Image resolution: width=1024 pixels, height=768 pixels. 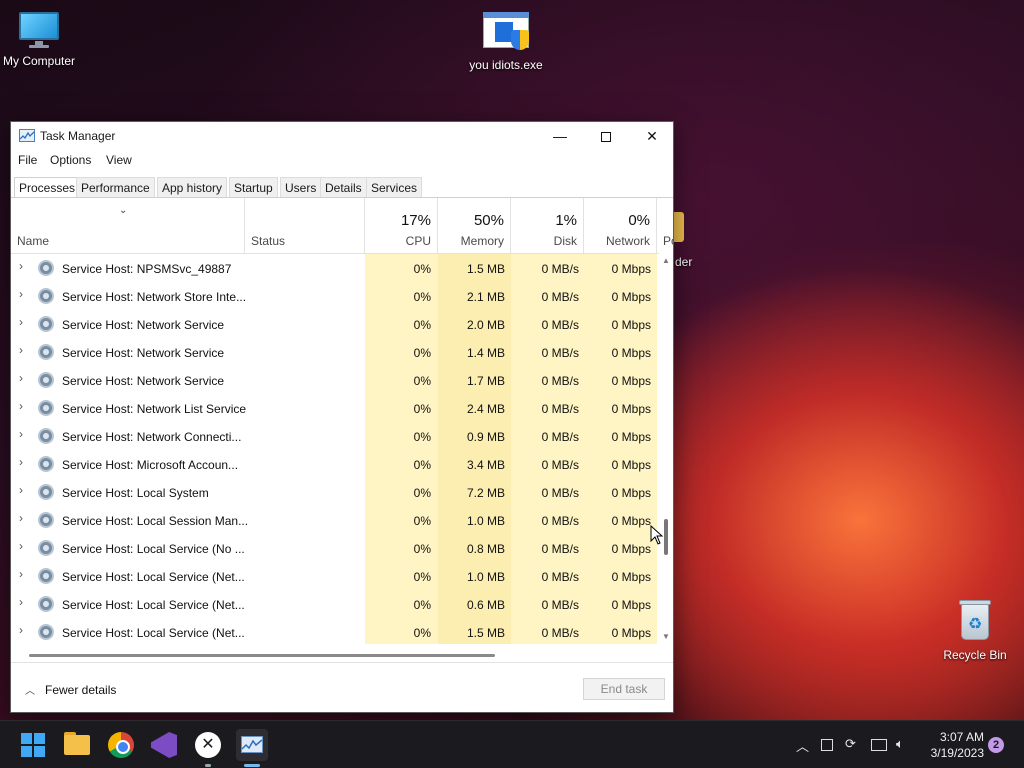 What do you see at coordinates (208, 745) in the screenshot?
I see `xbox-icon: ✕` at bounding box center [208, 745].